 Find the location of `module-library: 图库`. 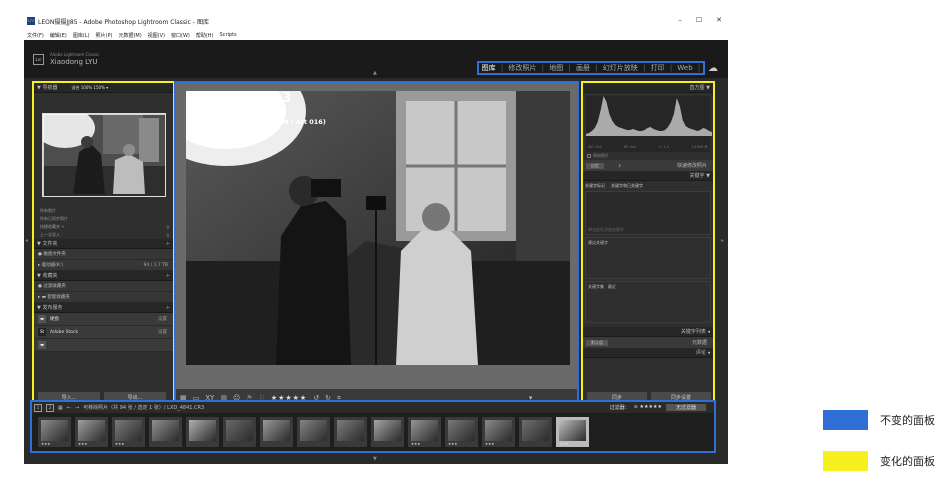

module-library: 图库 is located at coordinates (489, 68).